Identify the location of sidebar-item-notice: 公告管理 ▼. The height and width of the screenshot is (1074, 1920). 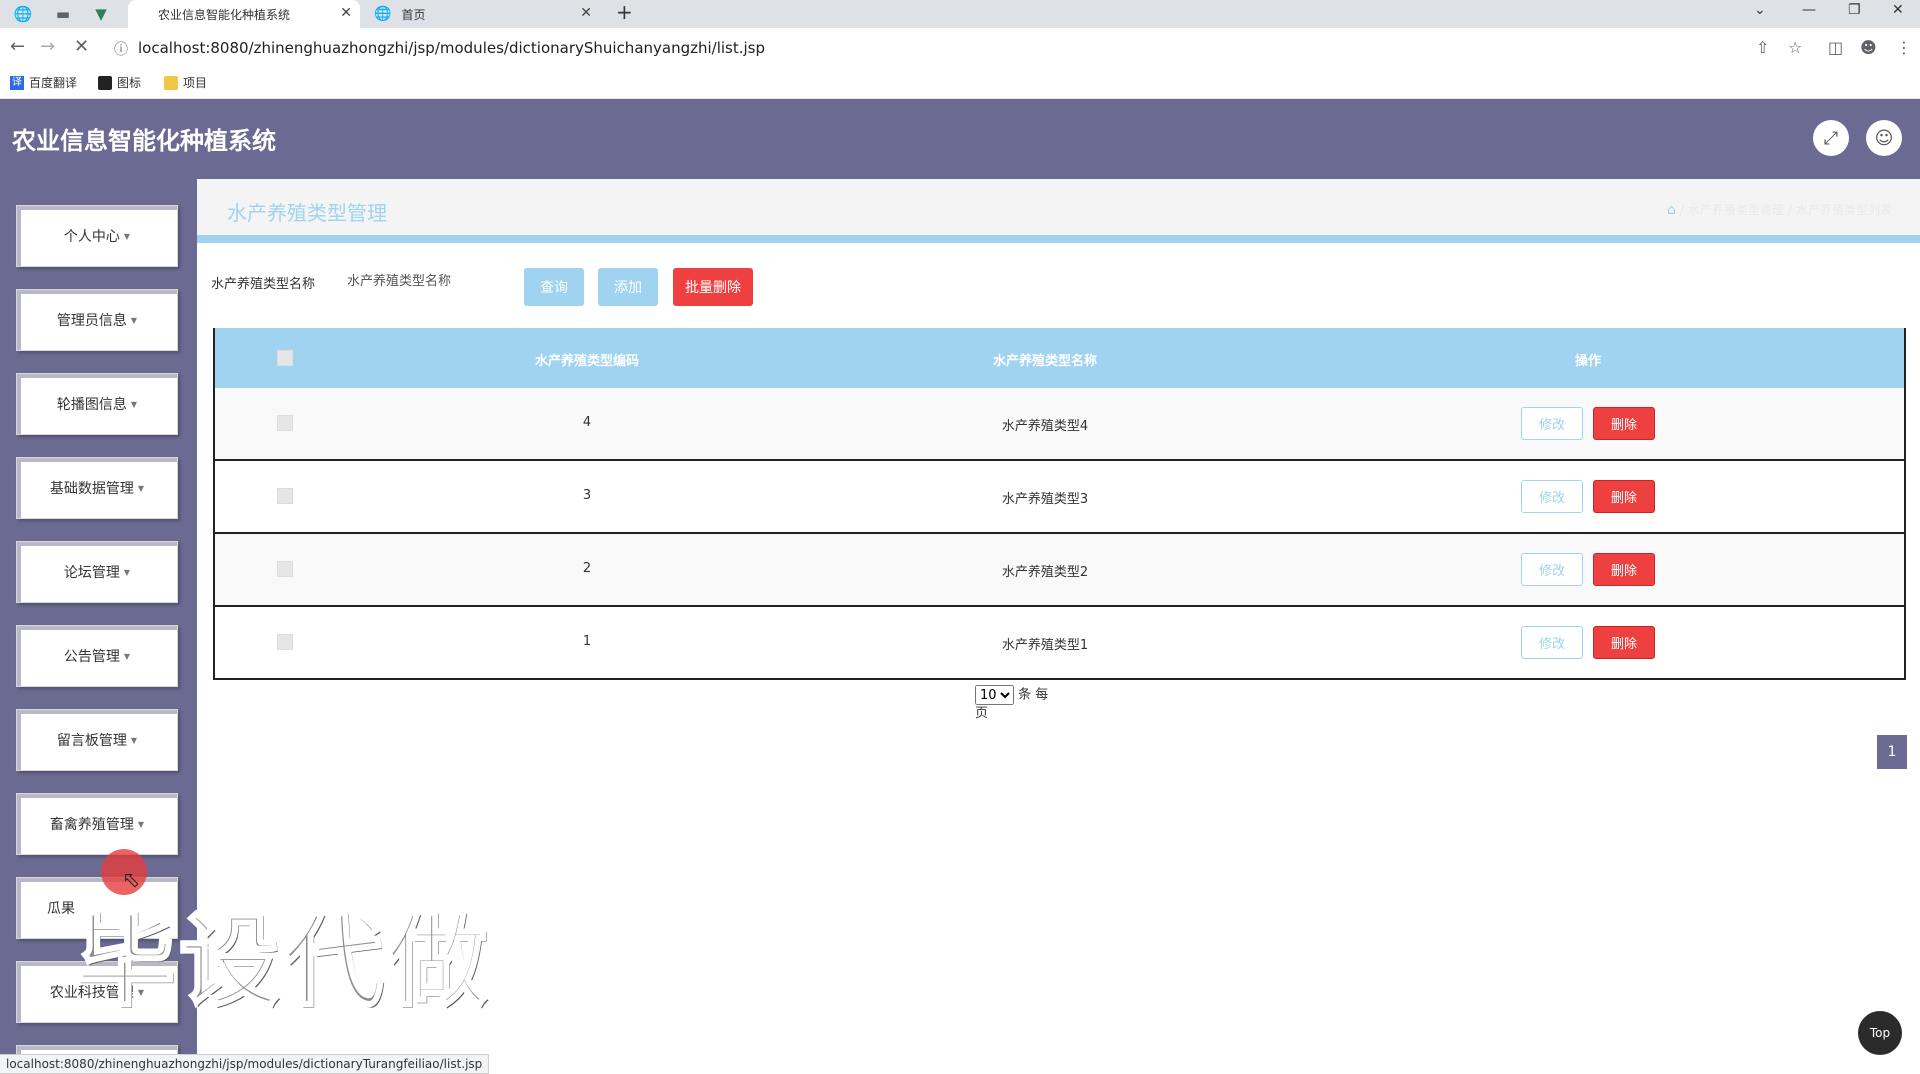
(97, 656).